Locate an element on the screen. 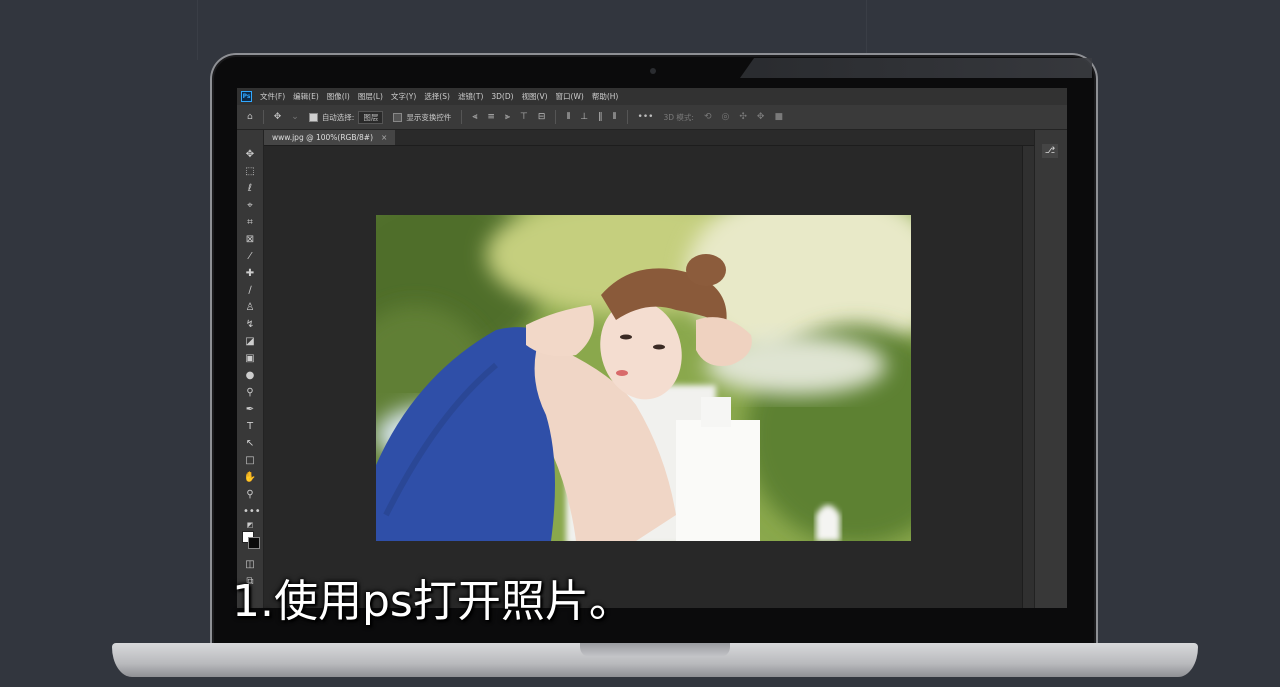 The image size is (1280, 687). type-tool-icon: T is located at coordinates (250, 427).